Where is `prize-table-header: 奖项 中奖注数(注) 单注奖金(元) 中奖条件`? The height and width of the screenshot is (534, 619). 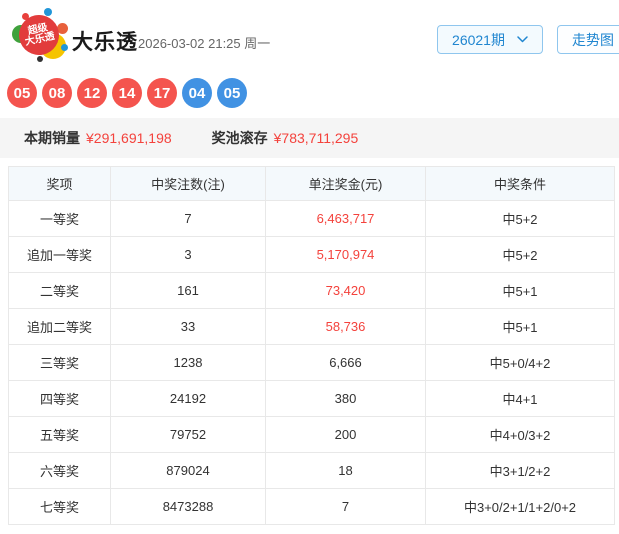
prize-table-header: 奖项 中奖注数(注) 单注奖金(元) 中奖条件 is located at coordinates (311, 183).